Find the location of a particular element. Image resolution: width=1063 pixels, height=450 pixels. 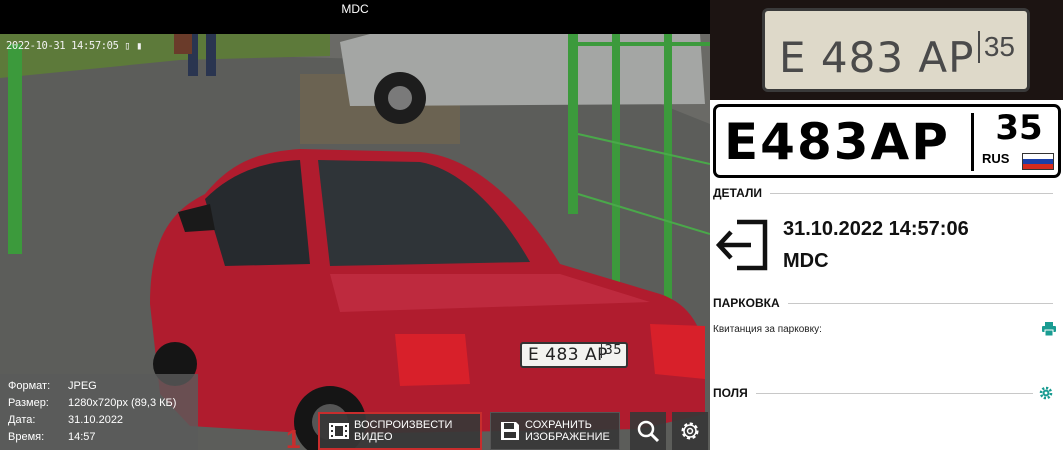

details-section-header: ДЕТАЛИ is located at coordinates (883, 193).